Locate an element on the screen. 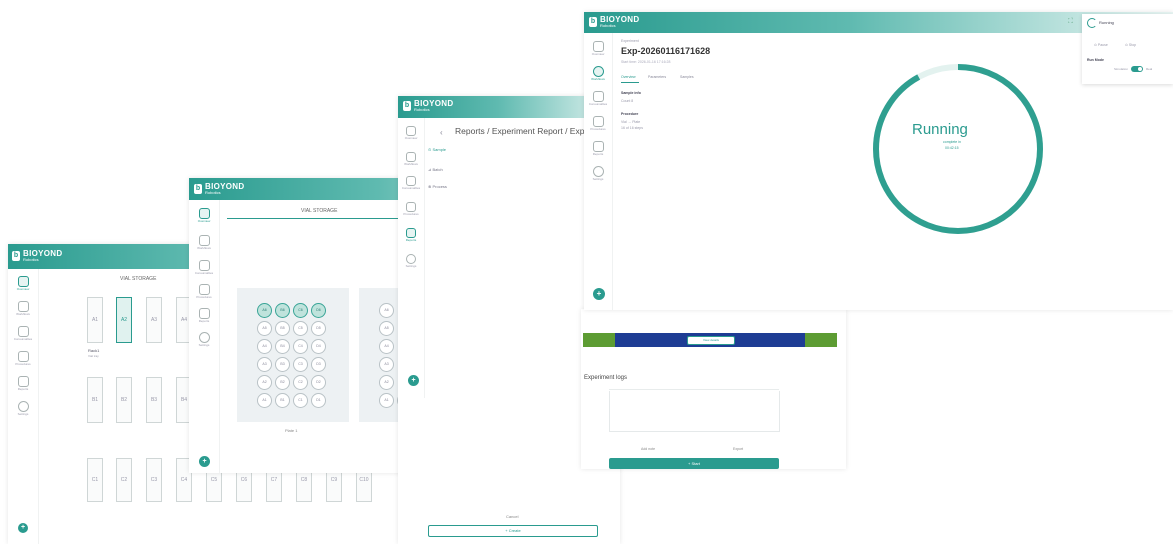  well-c6: C6 is located at coordinates (300, 310).